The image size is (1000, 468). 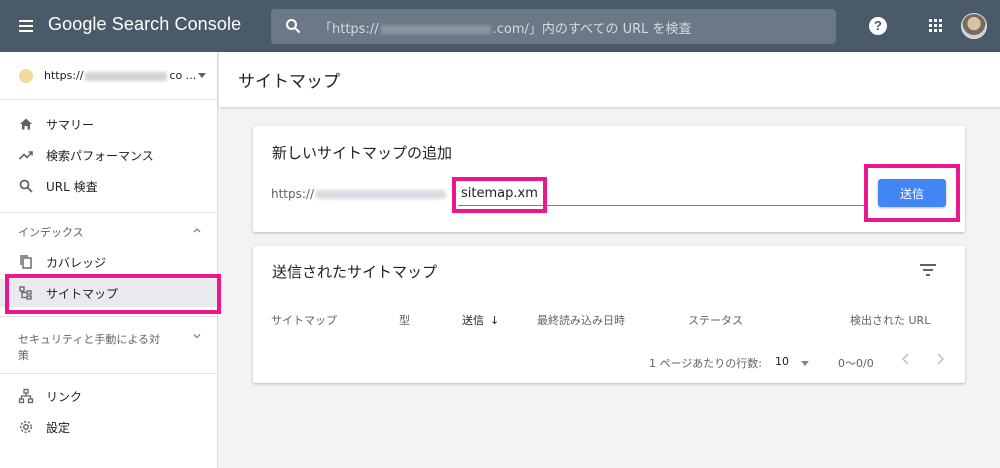 What do you see at coordinates (26, 262) in the screenshot?
I see `copy-icon` at bounding box center [26, 262].